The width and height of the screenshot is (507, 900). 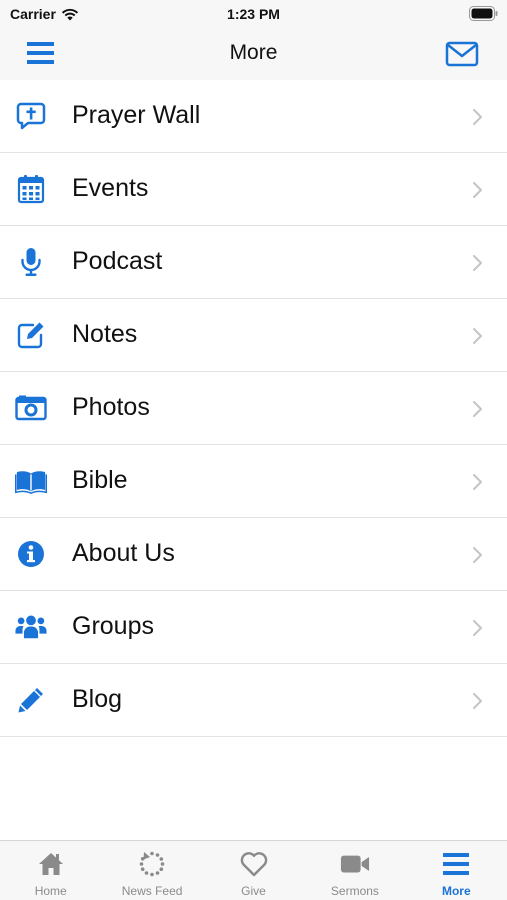 What do you see at coordinates (100, 480) in the screenshot?
I see `menu-item-label: Bible` at bounding box center [100, 480].